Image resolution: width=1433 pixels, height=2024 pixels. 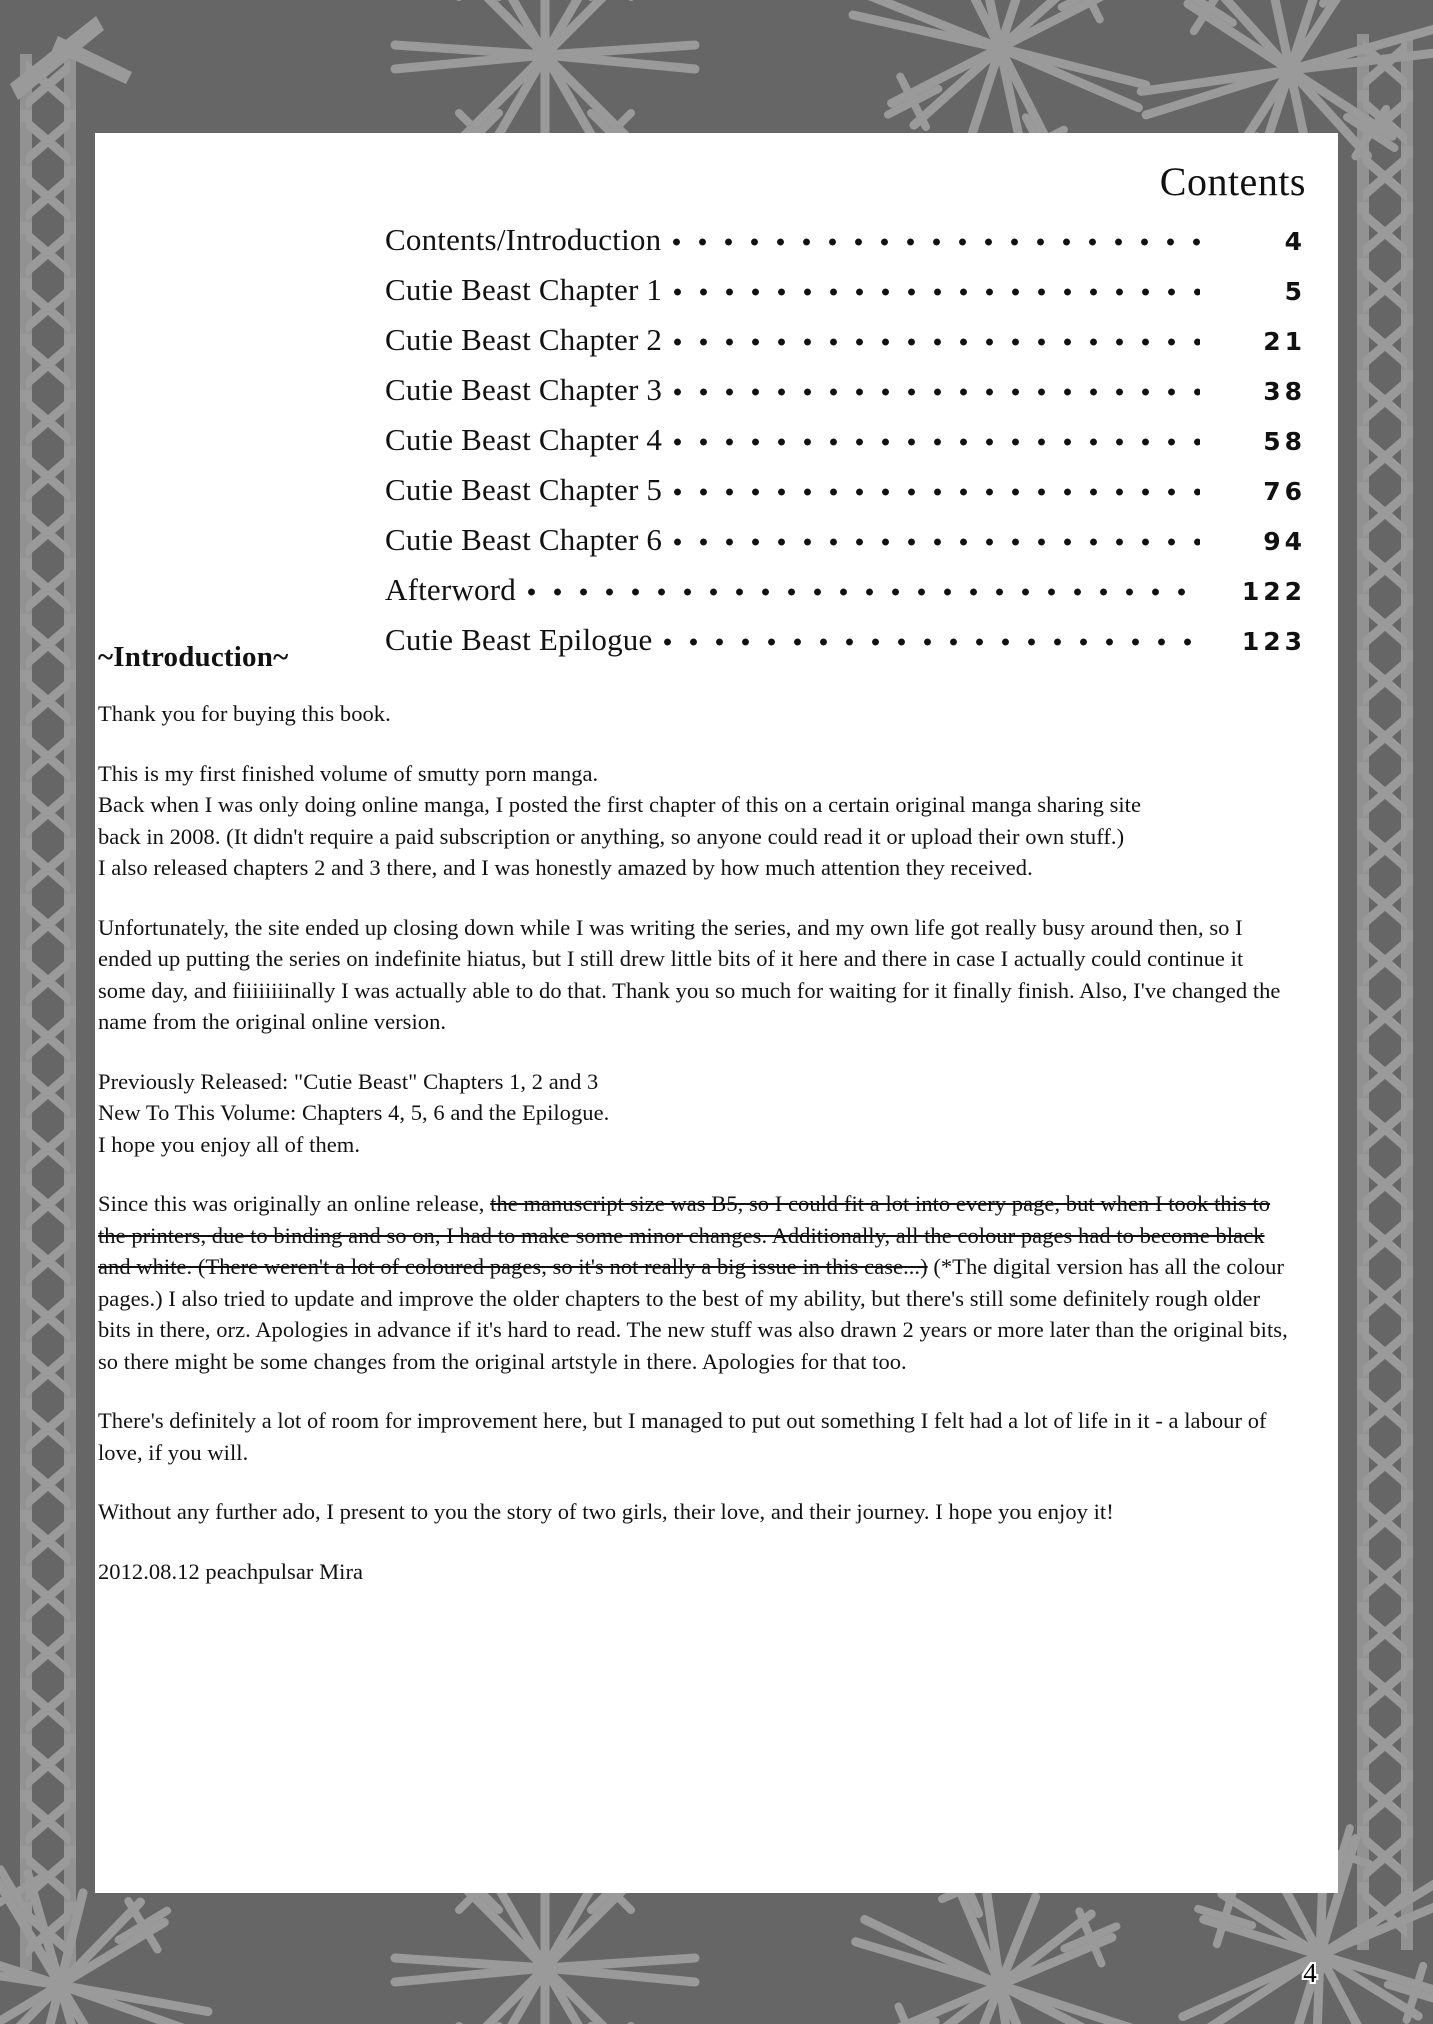 I want to click on toc-entry-label: Cutie Beast Chapter 4, so click(x=524, y=439).